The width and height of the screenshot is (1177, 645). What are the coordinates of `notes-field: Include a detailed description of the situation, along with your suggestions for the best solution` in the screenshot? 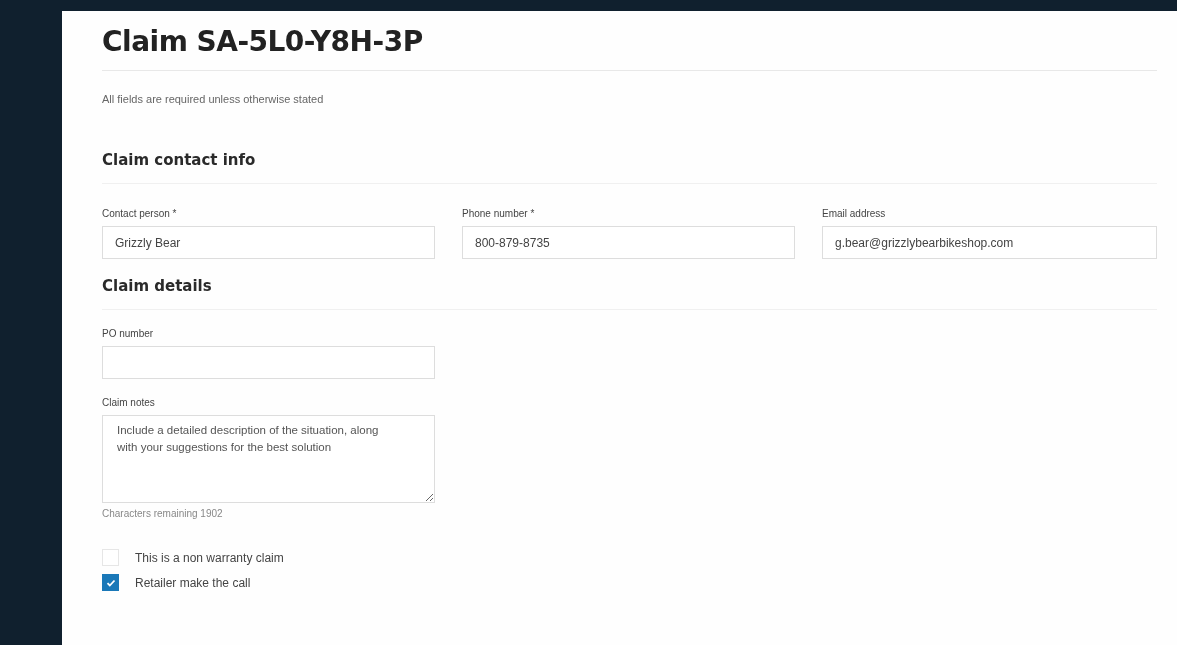 It's located at (268, 459).